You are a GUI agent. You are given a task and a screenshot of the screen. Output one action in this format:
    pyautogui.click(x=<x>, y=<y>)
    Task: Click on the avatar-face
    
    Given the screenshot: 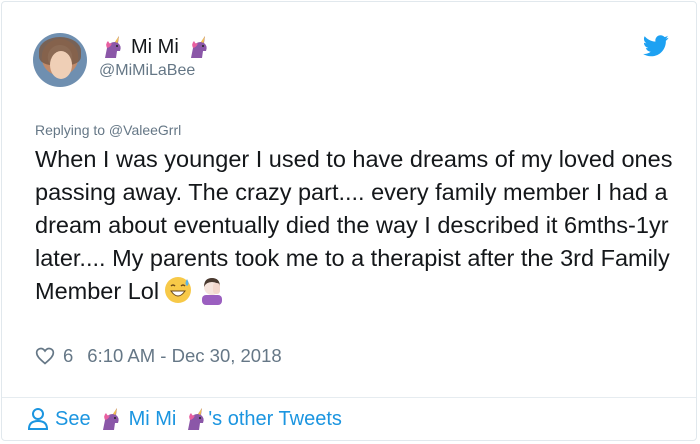 What is the action you would take?
    pyautogui.click(x=61, y=65)
    